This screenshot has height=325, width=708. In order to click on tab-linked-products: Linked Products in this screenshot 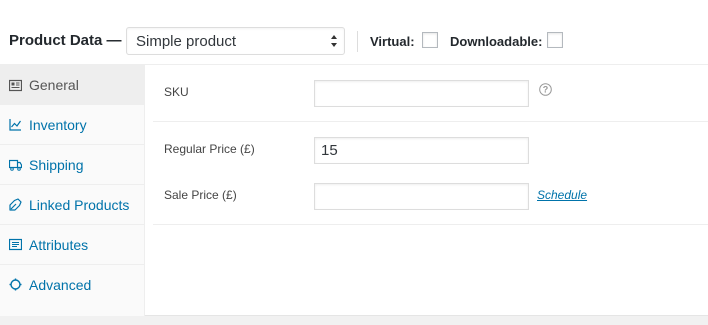, I will do `click(72, 205)`.